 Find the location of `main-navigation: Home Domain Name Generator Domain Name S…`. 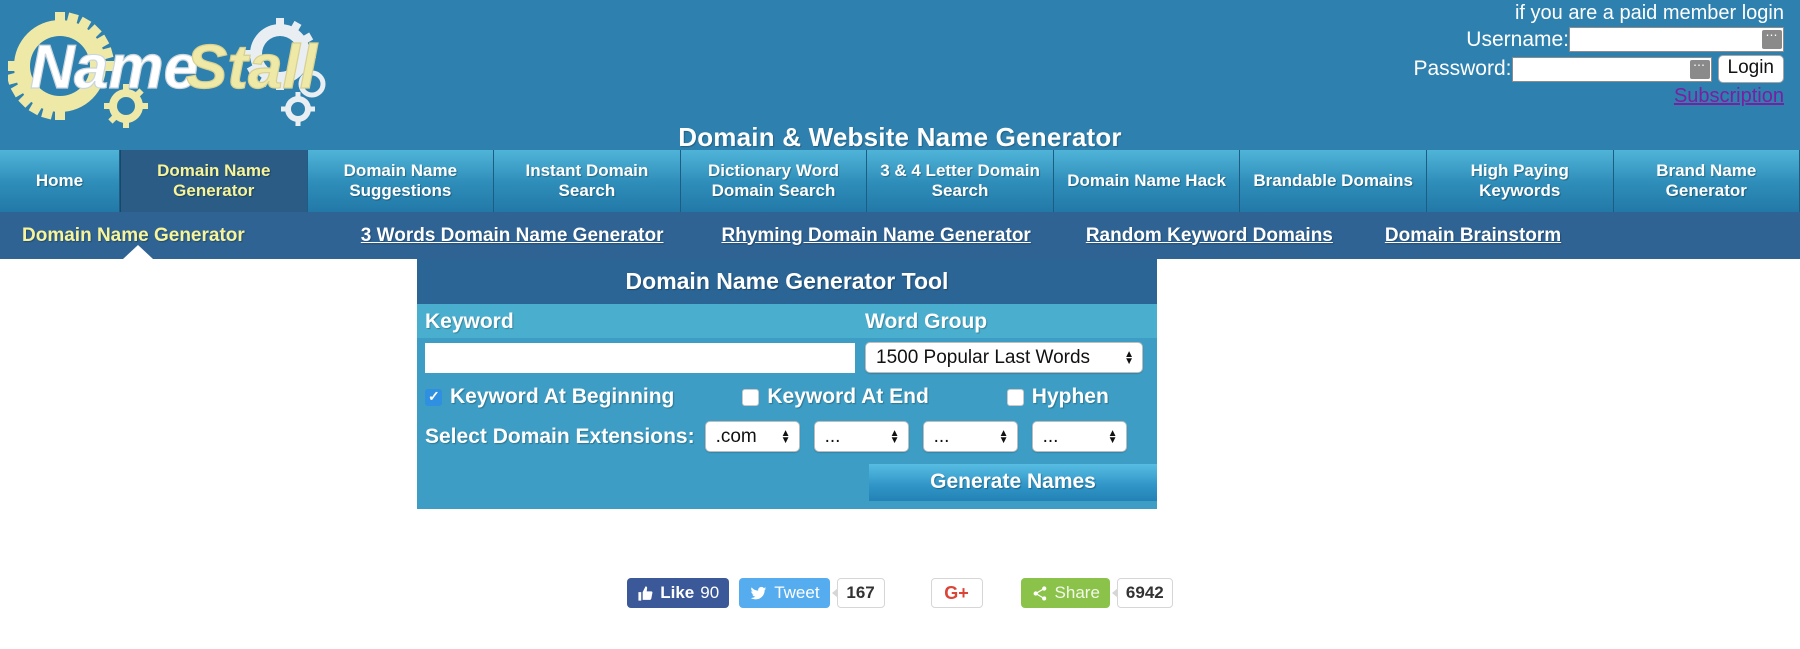

main-navigation: Home Domain Name Generator Domain Name S… is located at coordinates (900, 181).